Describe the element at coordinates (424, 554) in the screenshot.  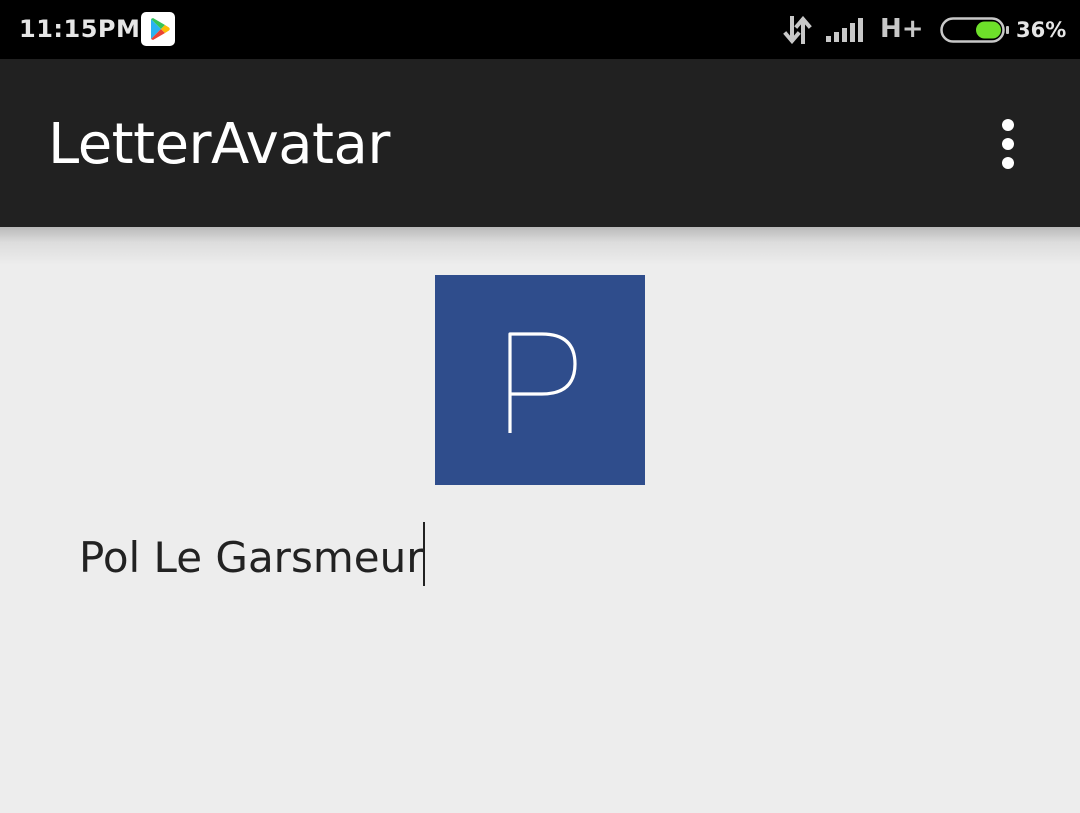
I see `text-cursor` at that location.